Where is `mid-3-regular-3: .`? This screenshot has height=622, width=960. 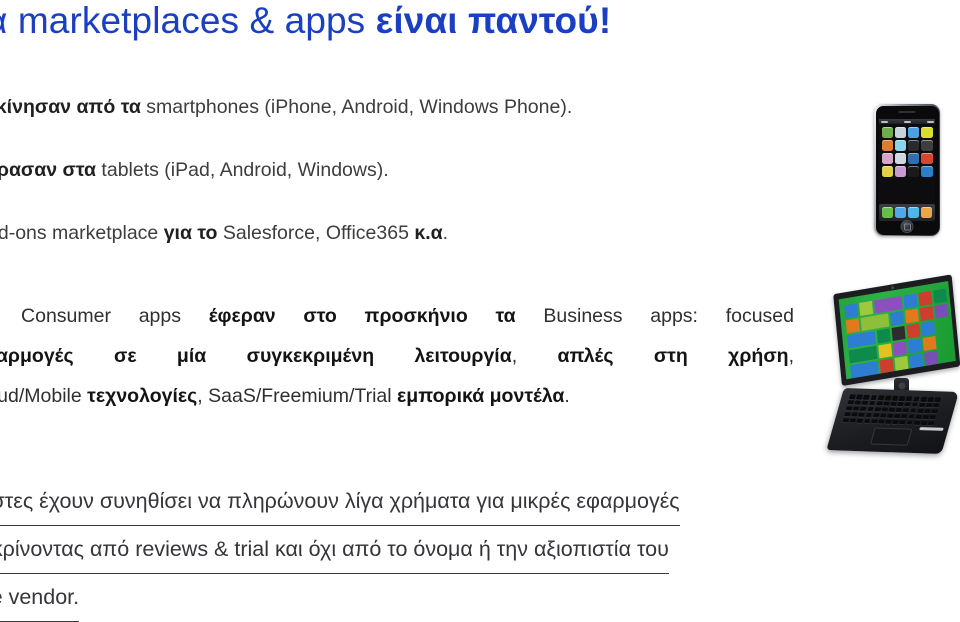 mid-3-regular-3: . is located at coordinates (567, 396).